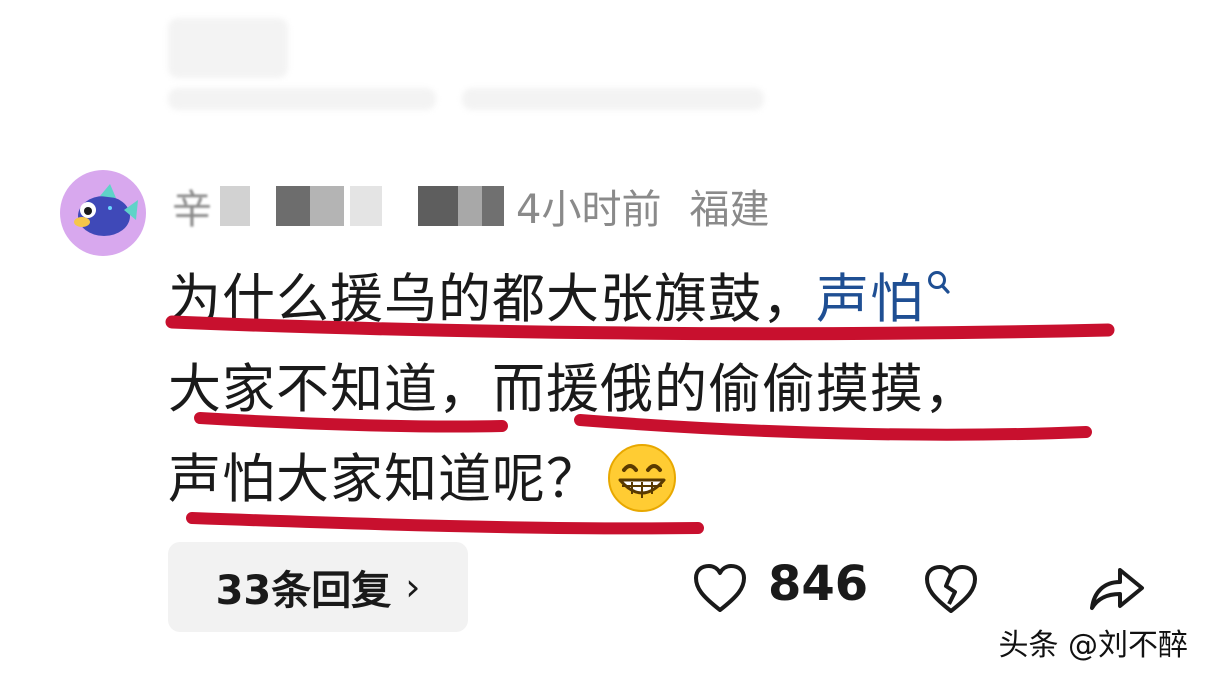  I want to click on heart-icon, so click(720, 588).